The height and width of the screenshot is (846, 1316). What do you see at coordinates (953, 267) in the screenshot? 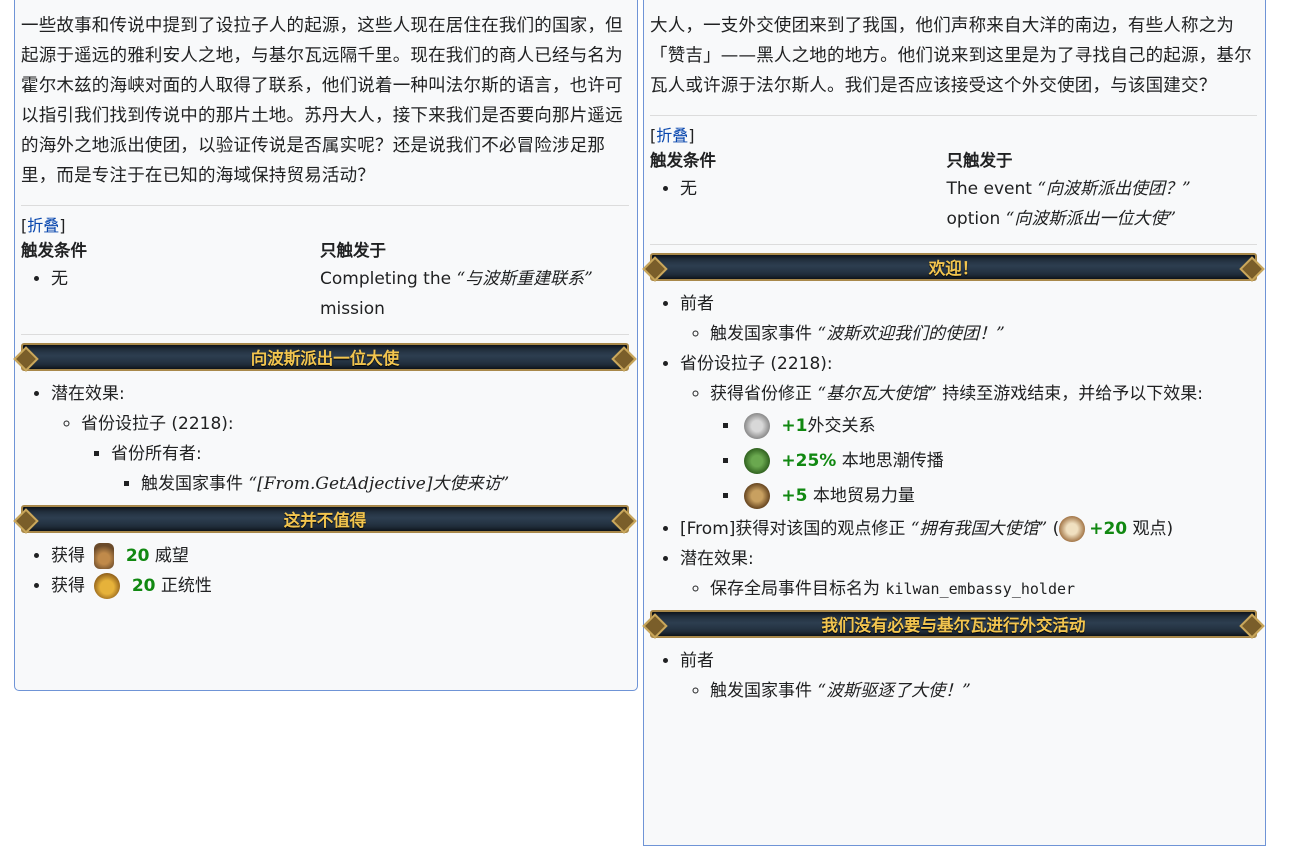
I see `option-banner: 欢迎！` at bounding box center [953, 267].